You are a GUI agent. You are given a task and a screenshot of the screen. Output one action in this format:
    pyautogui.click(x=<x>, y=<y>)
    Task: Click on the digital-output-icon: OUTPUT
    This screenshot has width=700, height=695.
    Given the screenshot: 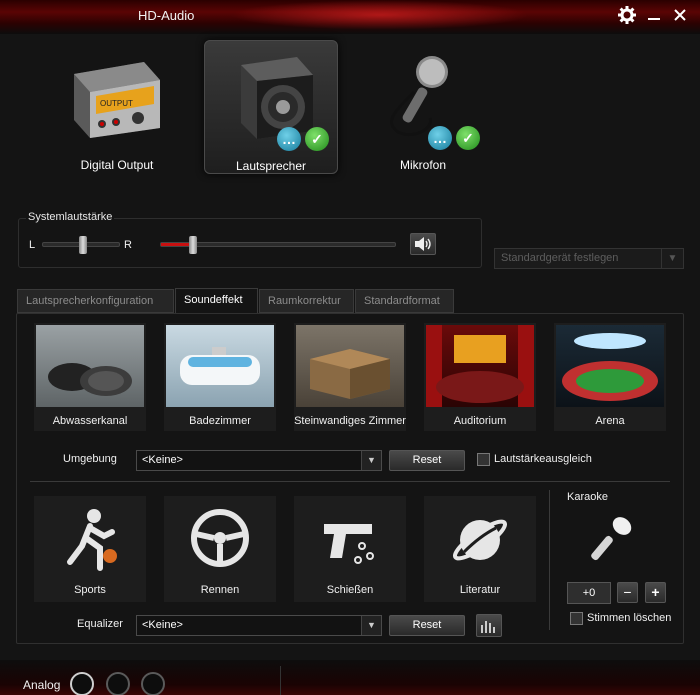 What is the action you would take?
    pyautogui.click(x=117, y=100)
    